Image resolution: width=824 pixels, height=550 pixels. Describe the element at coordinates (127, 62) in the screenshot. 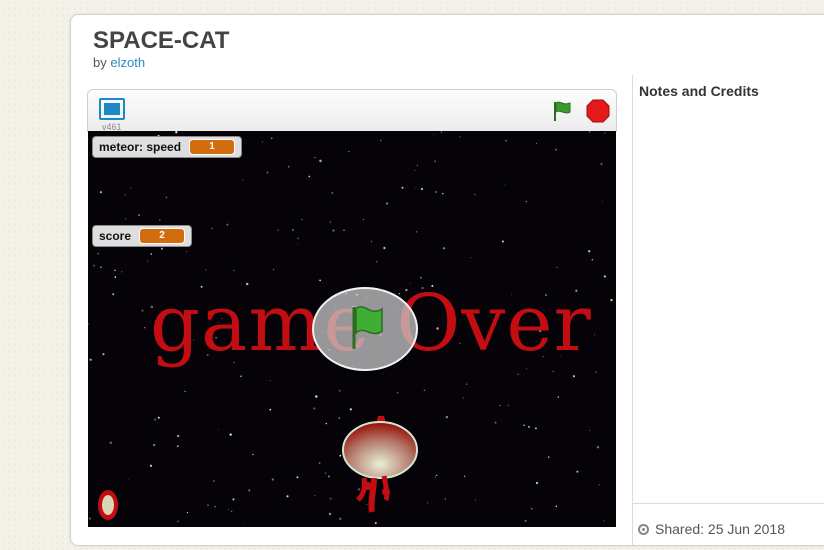

I see `author-link: elzoth` at that location.